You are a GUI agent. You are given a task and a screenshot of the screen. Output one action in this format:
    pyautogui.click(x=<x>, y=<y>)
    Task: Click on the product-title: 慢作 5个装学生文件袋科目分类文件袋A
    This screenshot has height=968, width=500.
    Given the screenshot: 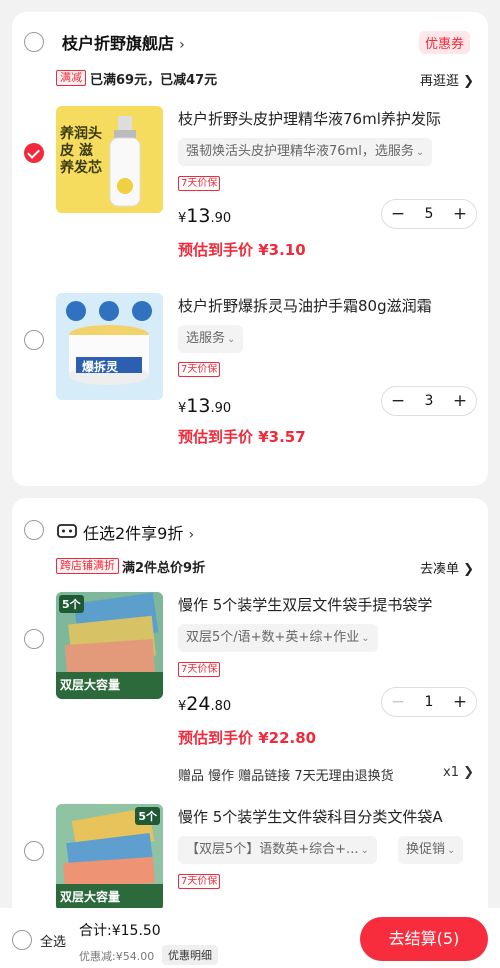 What is the action you would take?
    pyautogui.click(x=328, y=816)
    